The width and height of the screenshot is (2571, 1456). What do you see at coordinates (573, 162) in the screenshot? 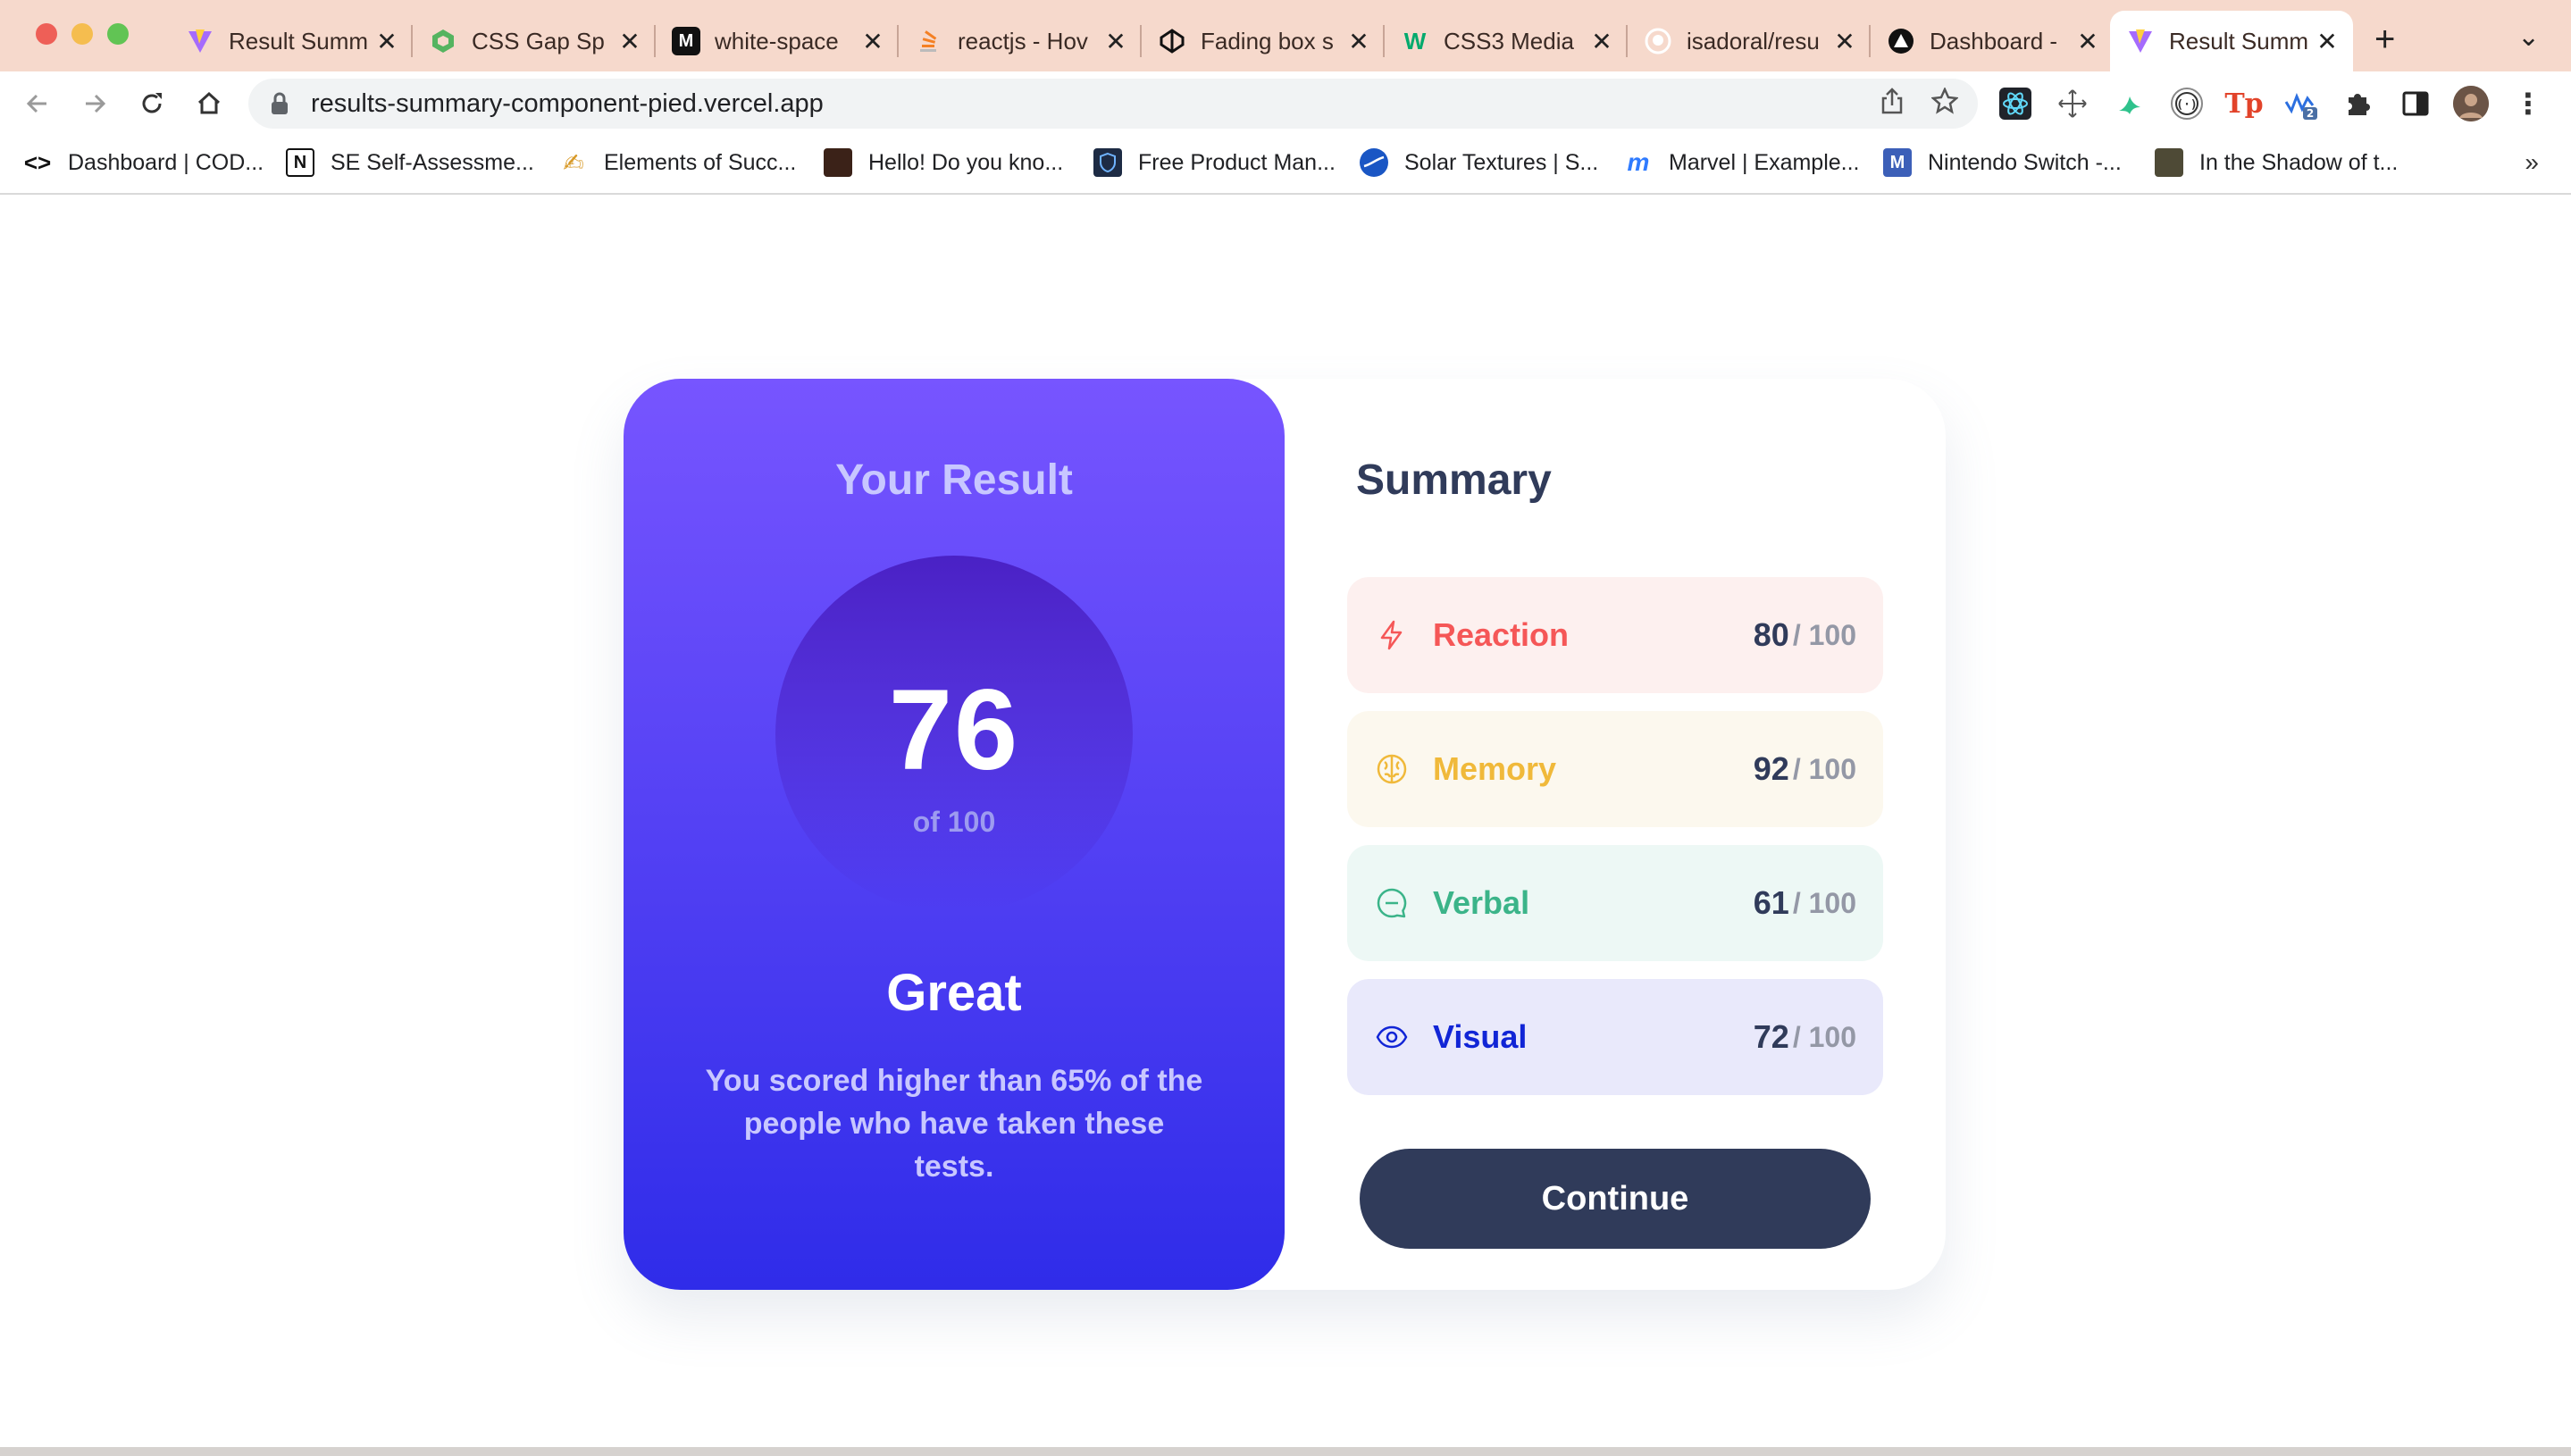
I see `pencil-icon: ✍` at bounding box center [573, 162].